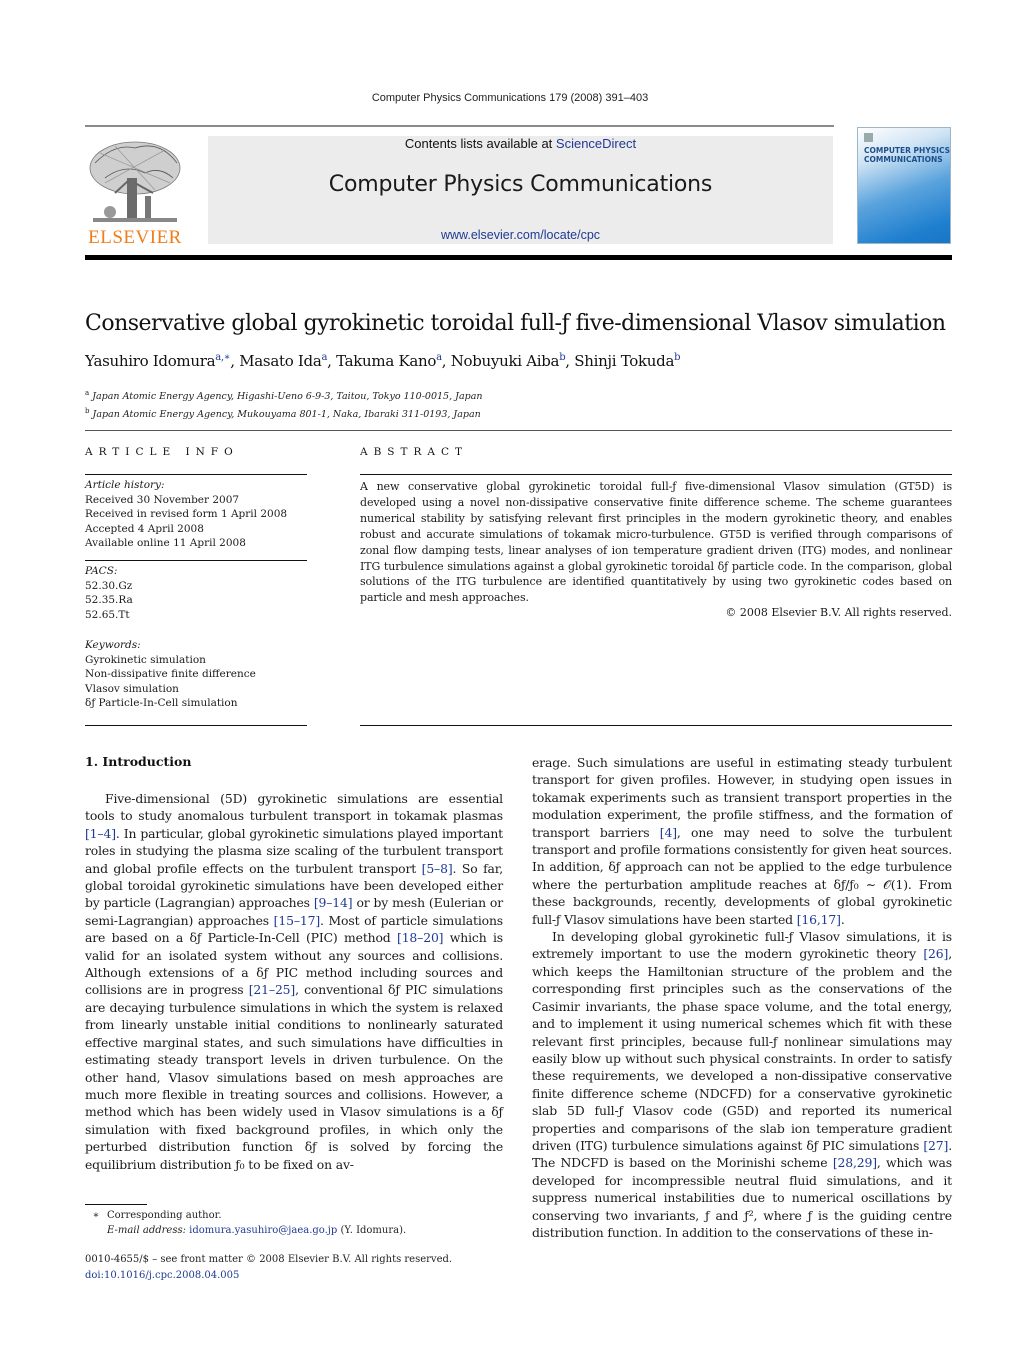 This screenshot has height=1351, width=1020. I want to click on citation-link: [27], so click(935, 1145).